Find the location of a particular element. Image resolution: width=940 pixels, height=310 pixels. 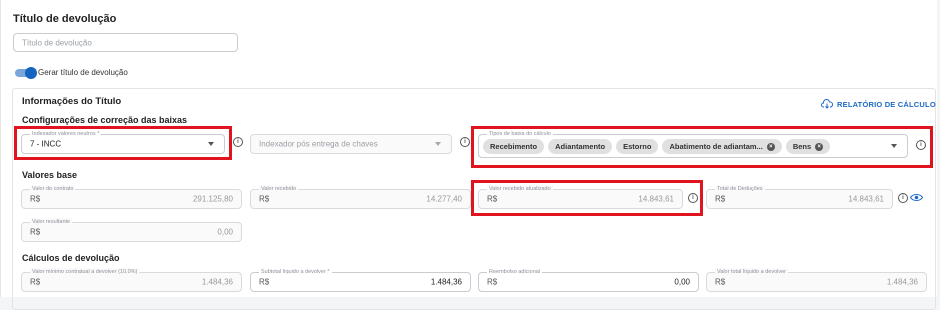

indexador-pos-placeholder: Indexador pós entrega de chaves is located at coordinates (318, 144).